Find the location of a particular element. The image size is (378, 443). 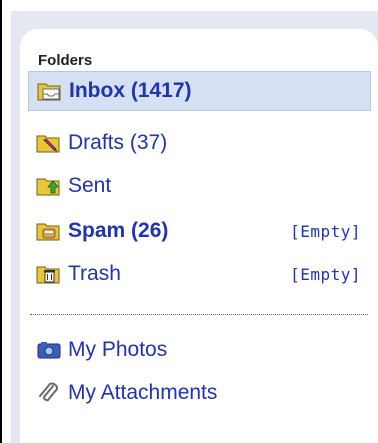

window-left-border is located at coordinates (1, 221).